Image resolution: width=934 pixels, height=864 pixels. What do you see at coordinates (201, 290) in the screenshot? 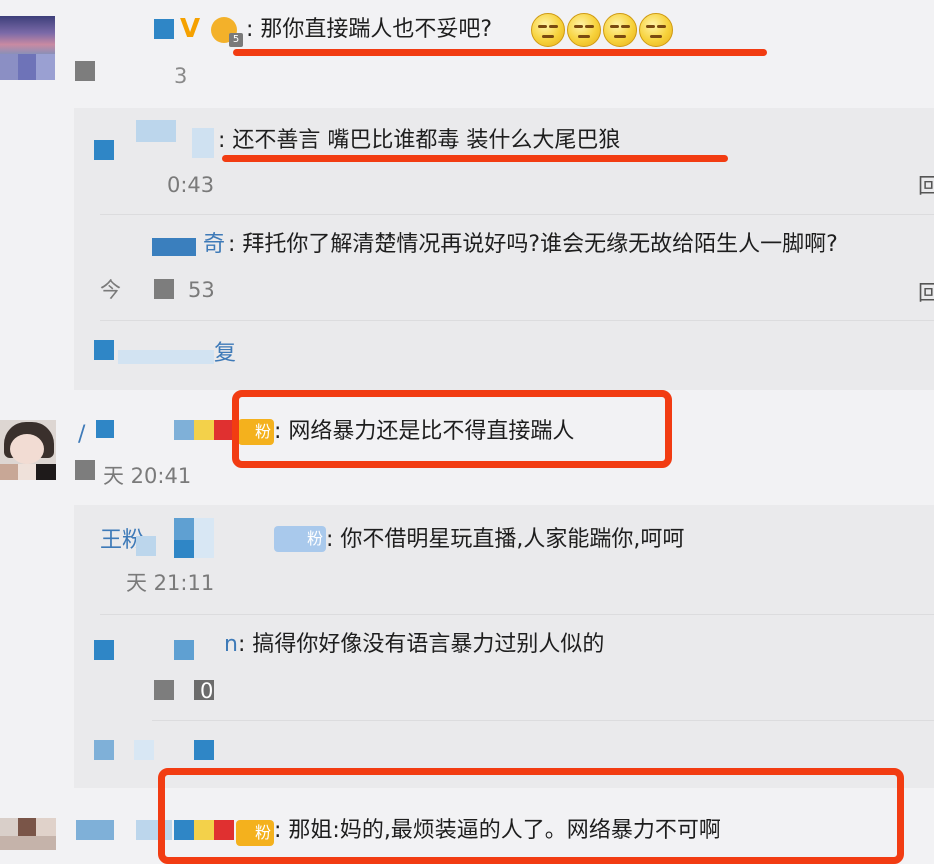
I see `reply-time: 53` at bounding box center [201, 290].